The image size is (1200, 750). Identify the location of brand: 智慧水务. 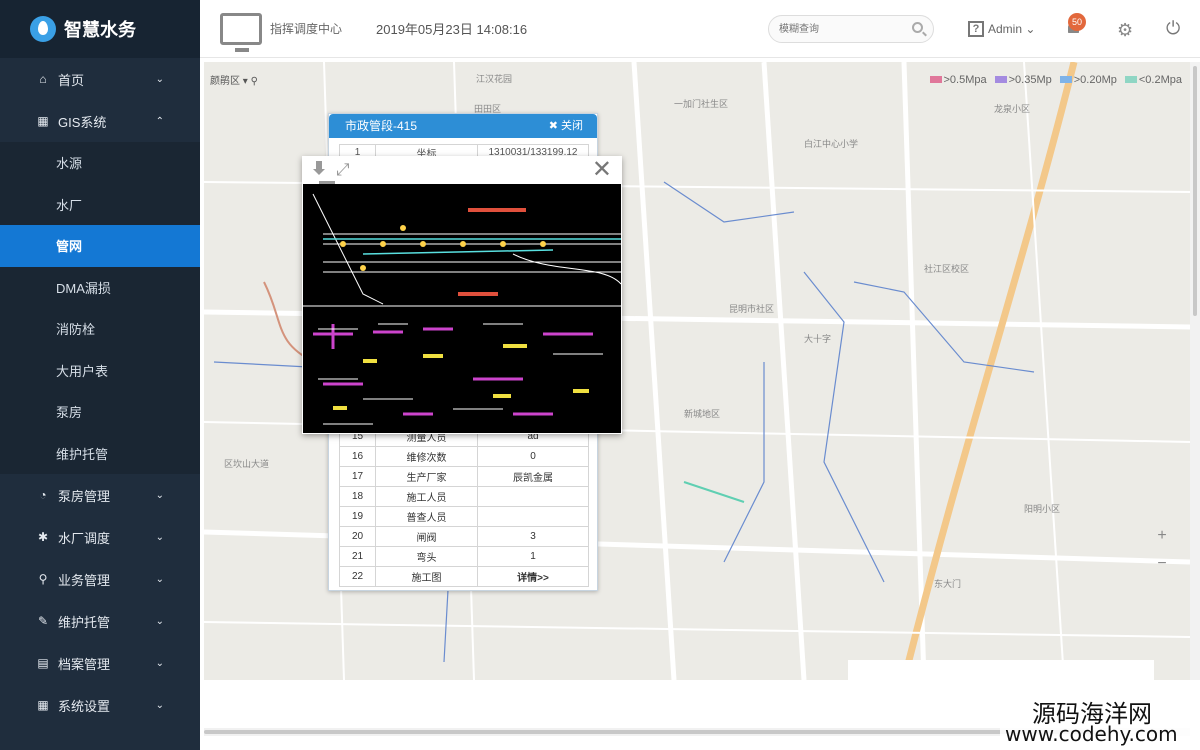
(100, 29).